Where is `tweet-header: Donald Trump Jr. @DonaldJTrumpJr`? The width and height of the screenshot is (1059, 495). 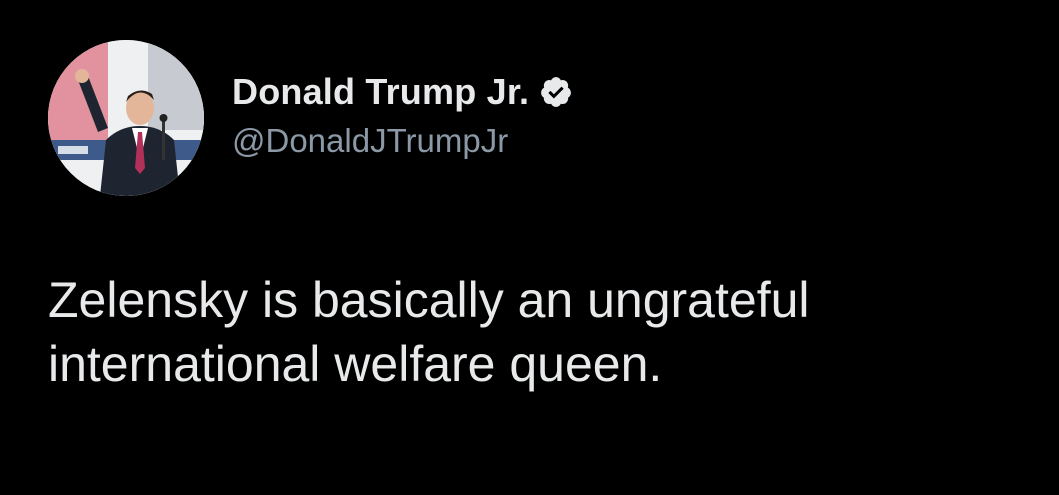
tweet-header: Donald Trump Jr. @DonaldJTrumpJr is located at coordinates (402, 114).